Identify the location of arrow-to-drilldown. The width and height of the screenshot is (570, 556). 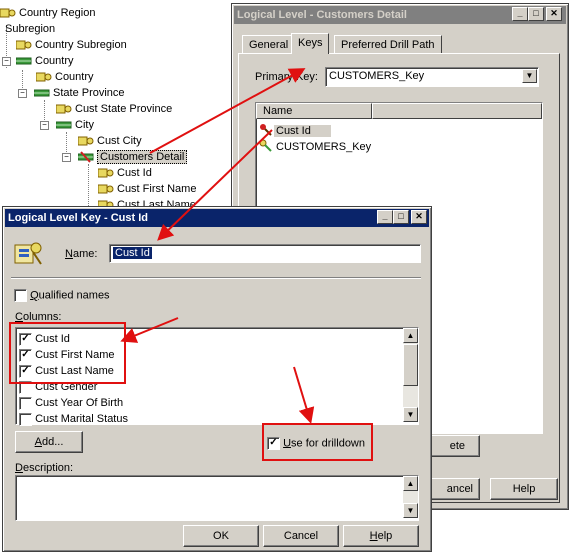
(304, 395).